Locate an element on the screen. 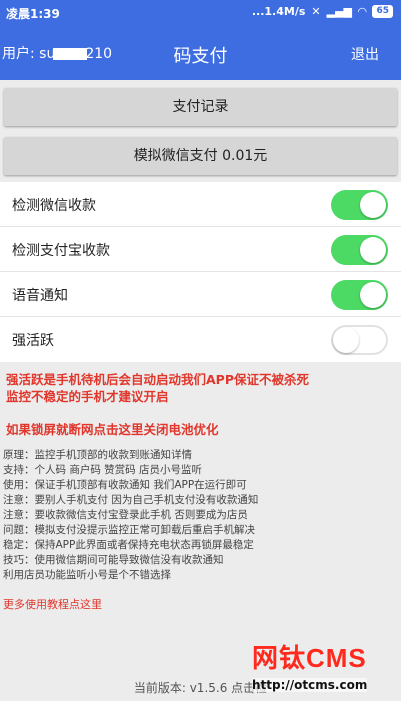 The height and width of the screenshot is (701, 401). mute-icon: ✕ is located at coordinates (316, 11).